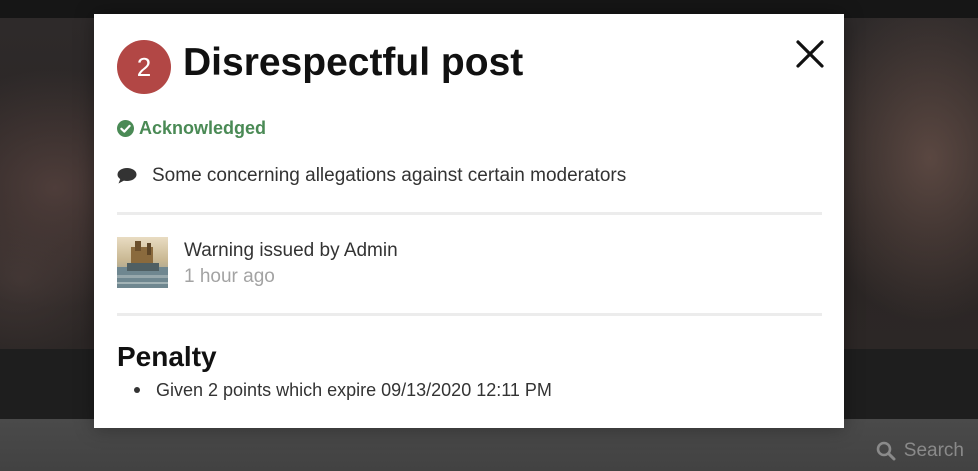 The image size is (978, 471). I want to click on bullet-icon, so click(137, 390).